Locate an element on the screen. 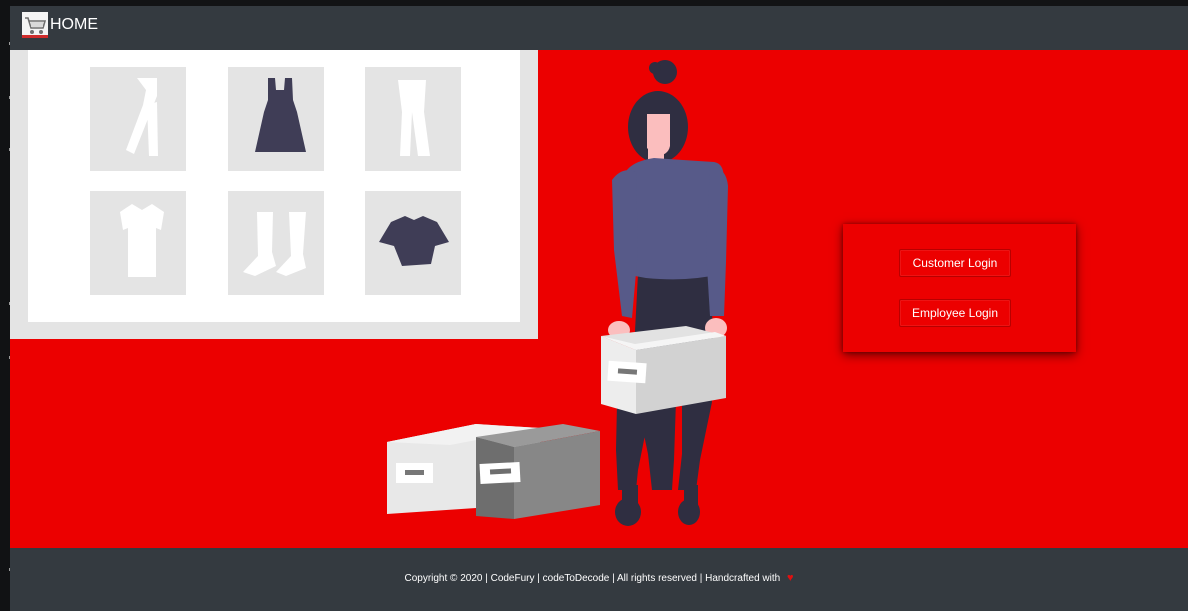 The image size is (1188, 611). customer-login-button: Customer Login is located at coordinates (955, 263).